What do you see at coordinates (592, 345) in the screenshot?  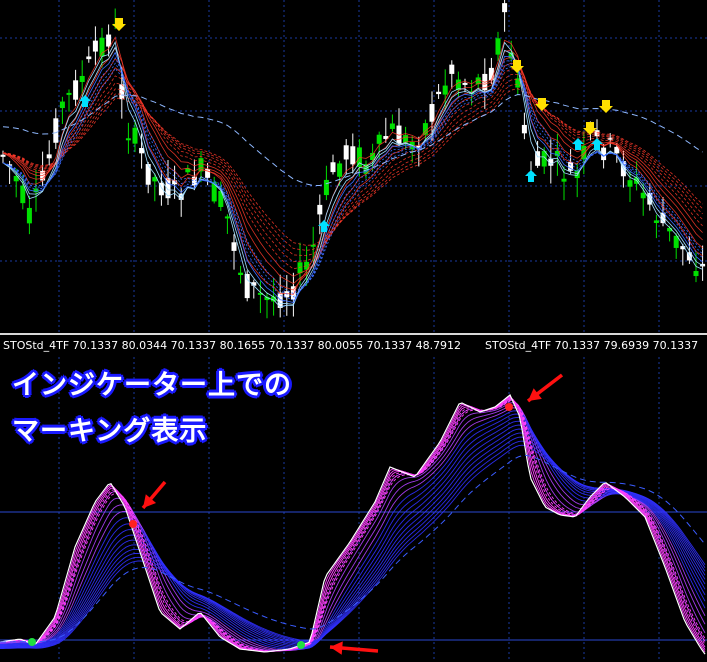 I see `indicator-values-2: STOStd_4TF 70.1337 79.6939 70.1337` at bounding box center [592, 345].